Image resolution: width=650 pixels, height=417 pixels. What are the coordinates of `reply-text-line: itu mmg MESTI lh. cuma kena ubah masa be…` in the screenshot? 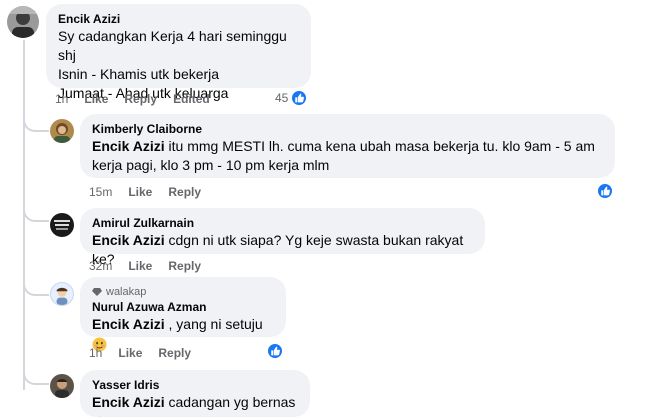 It's located at (379, 146).